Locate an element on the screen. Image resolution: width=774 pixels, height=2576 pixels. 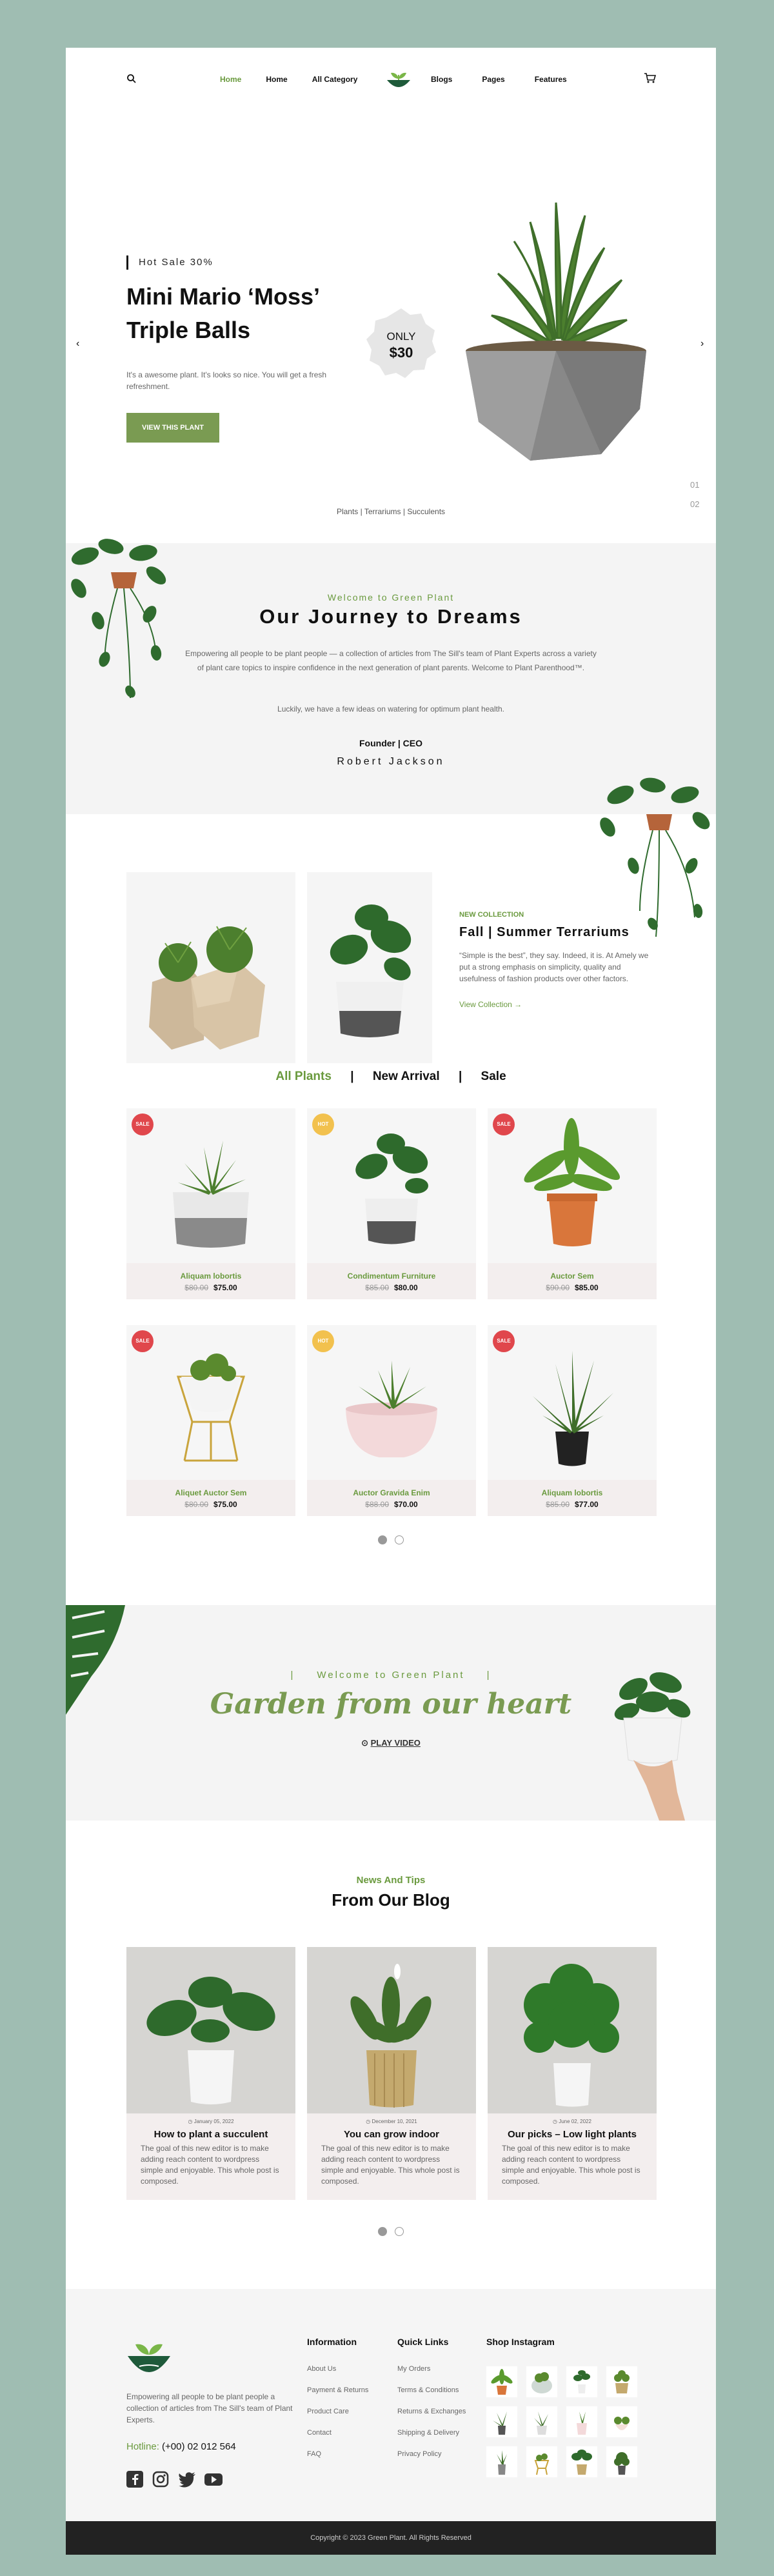
hero-tag: Hot Sale 30% is located at coordinates (169, 262).